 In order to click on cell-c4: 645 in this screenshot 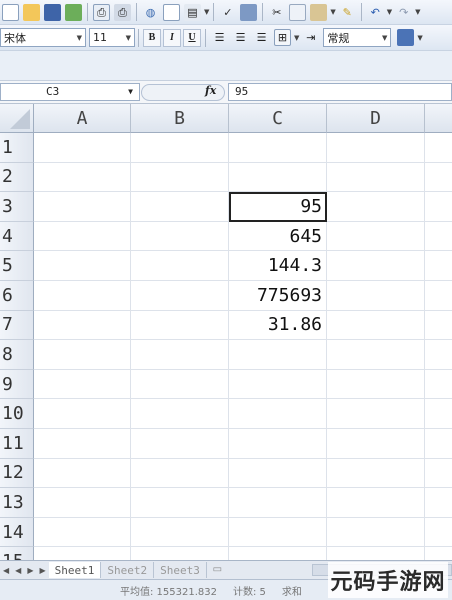, I will do `click(278, 236)`.